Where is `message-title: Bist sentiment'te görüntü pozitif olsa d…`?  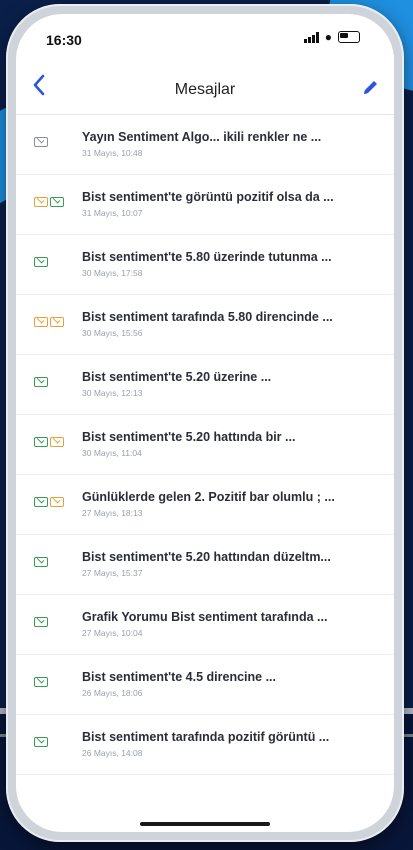
message-title: Bist sentiment'te görüntü pozitif olsa d… is located at coordinates (208, 197).